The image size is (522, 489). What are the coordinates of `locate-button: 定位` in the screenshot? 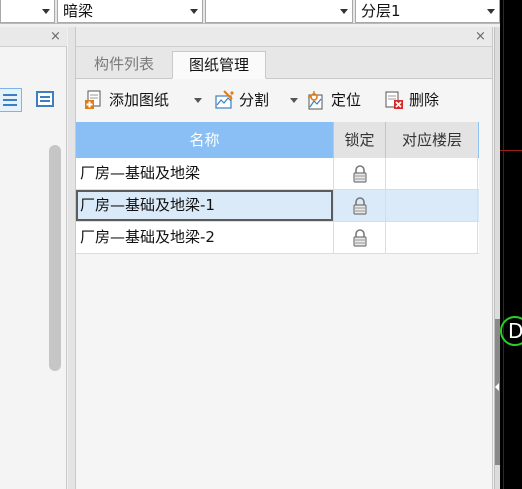 It's located at (339, 100).